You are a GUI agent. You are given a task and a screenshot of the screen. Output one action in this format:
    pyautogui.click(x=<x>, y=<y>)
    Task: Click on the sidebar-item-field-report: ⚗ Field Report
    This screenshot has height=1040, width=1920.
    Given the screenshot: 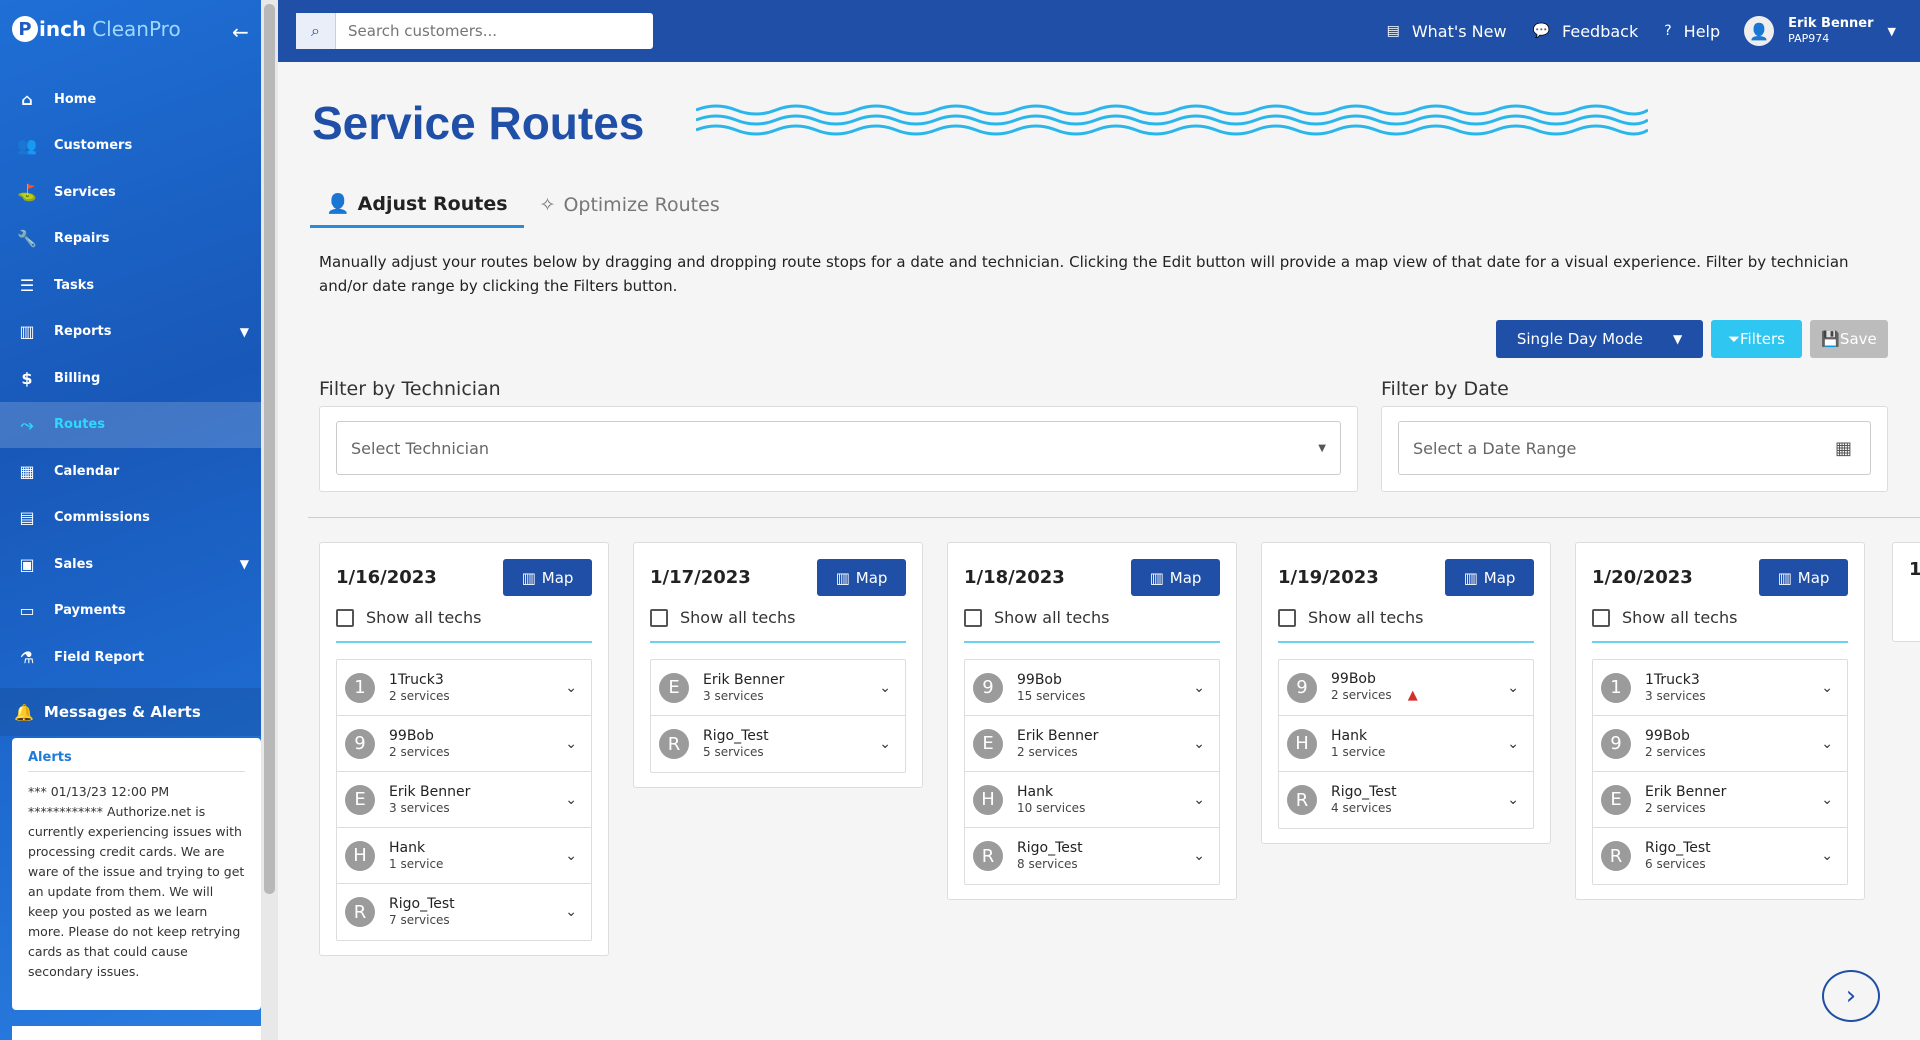 What is the action you would take?
    pyautogui.click(x=130, y=657)
    